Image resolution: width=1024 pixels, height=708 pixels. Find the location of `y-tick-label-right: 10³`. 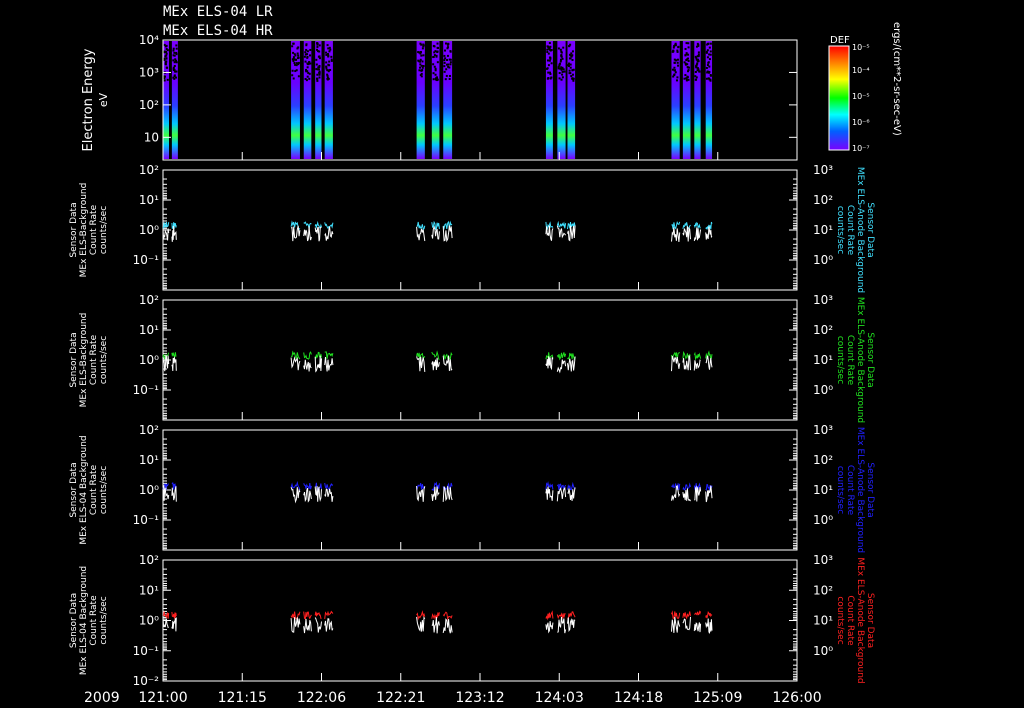

y-tick-label-right: 10³ is located at coordinates (823, 300).